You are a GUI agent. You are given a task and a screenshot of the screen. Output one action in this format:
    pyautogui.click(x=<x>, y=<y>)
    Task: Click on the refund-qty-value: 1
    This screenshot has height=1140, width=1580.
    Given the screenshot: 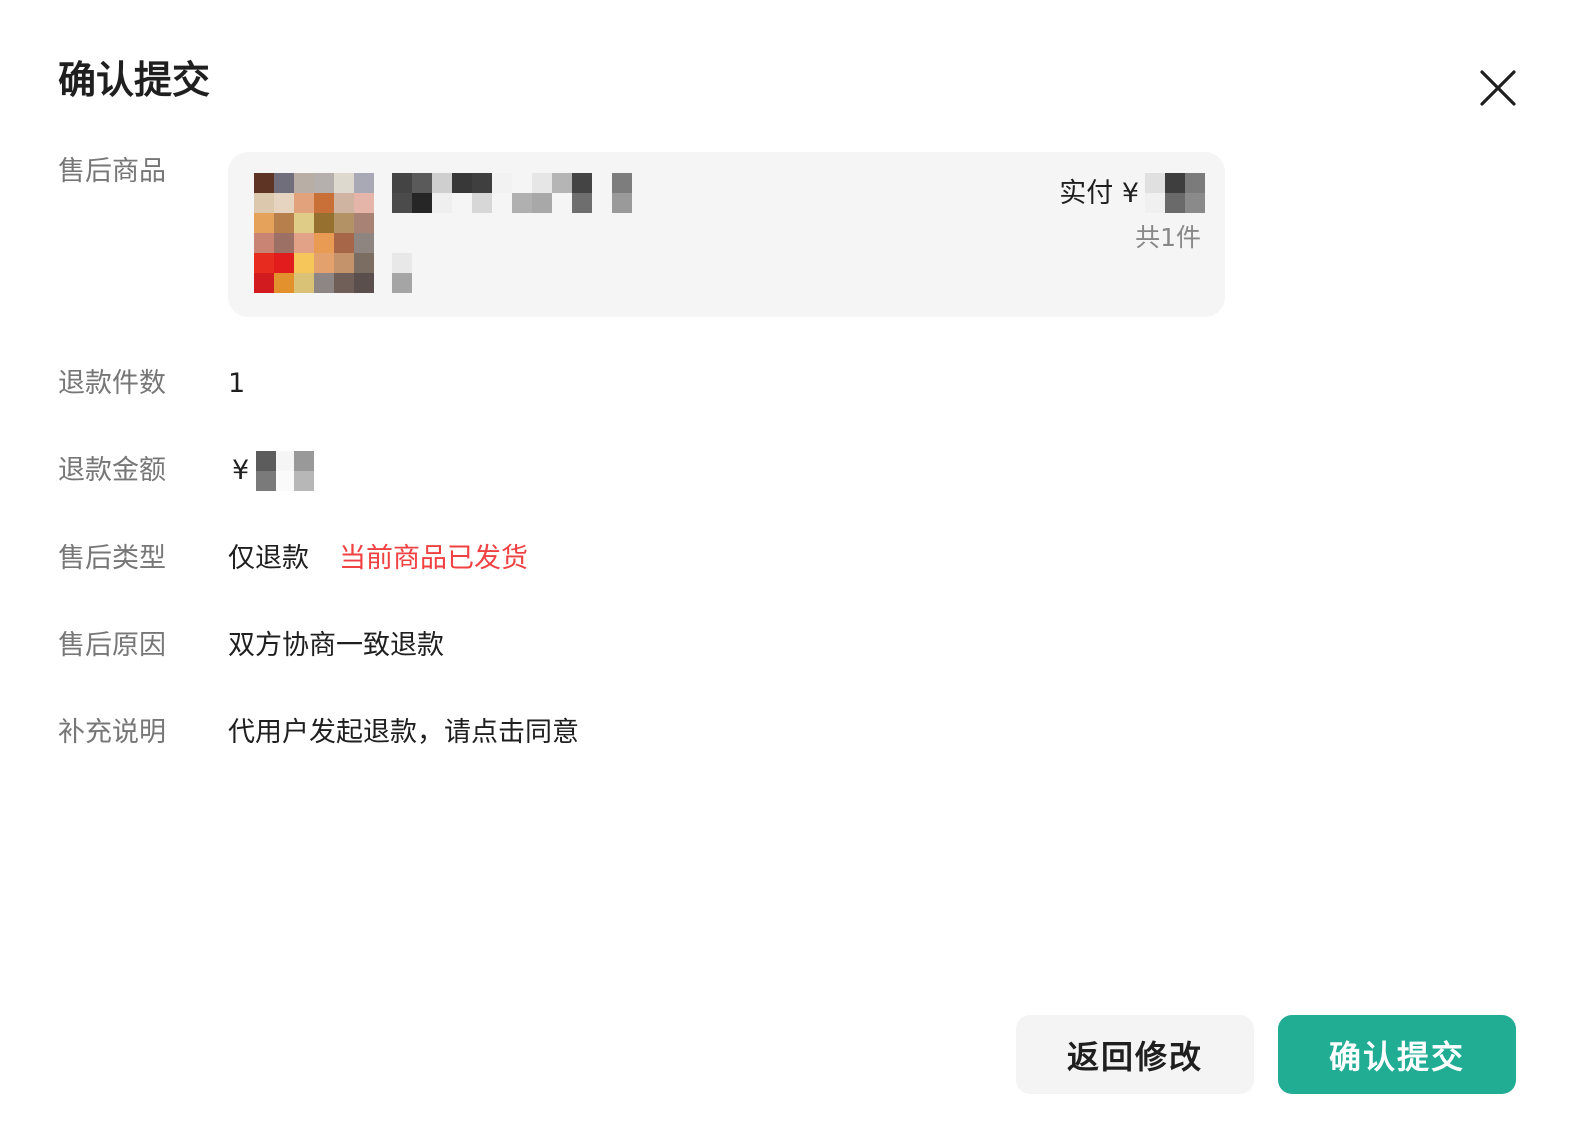 What is the action you would take?
    pyautogui.click(x=237, y=383)
    